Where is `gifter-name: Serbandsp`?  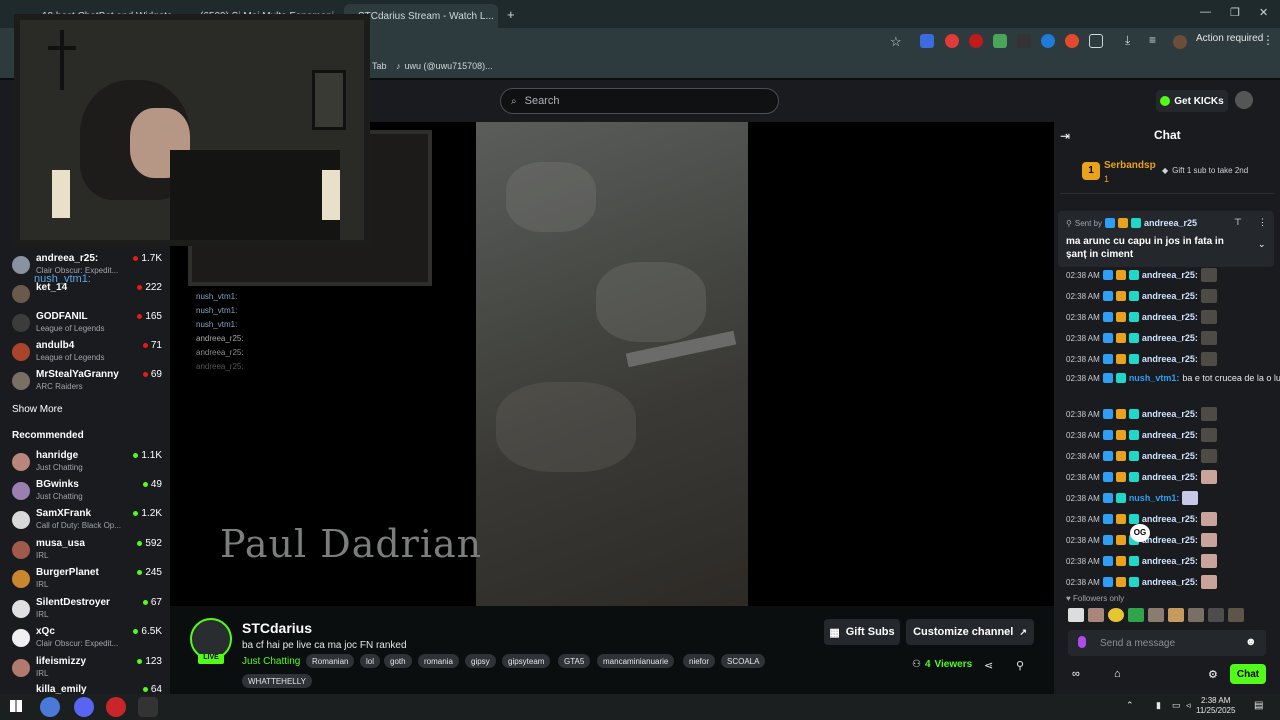 gifter-name: Serbandsp is located at coordinates (1130, 165).